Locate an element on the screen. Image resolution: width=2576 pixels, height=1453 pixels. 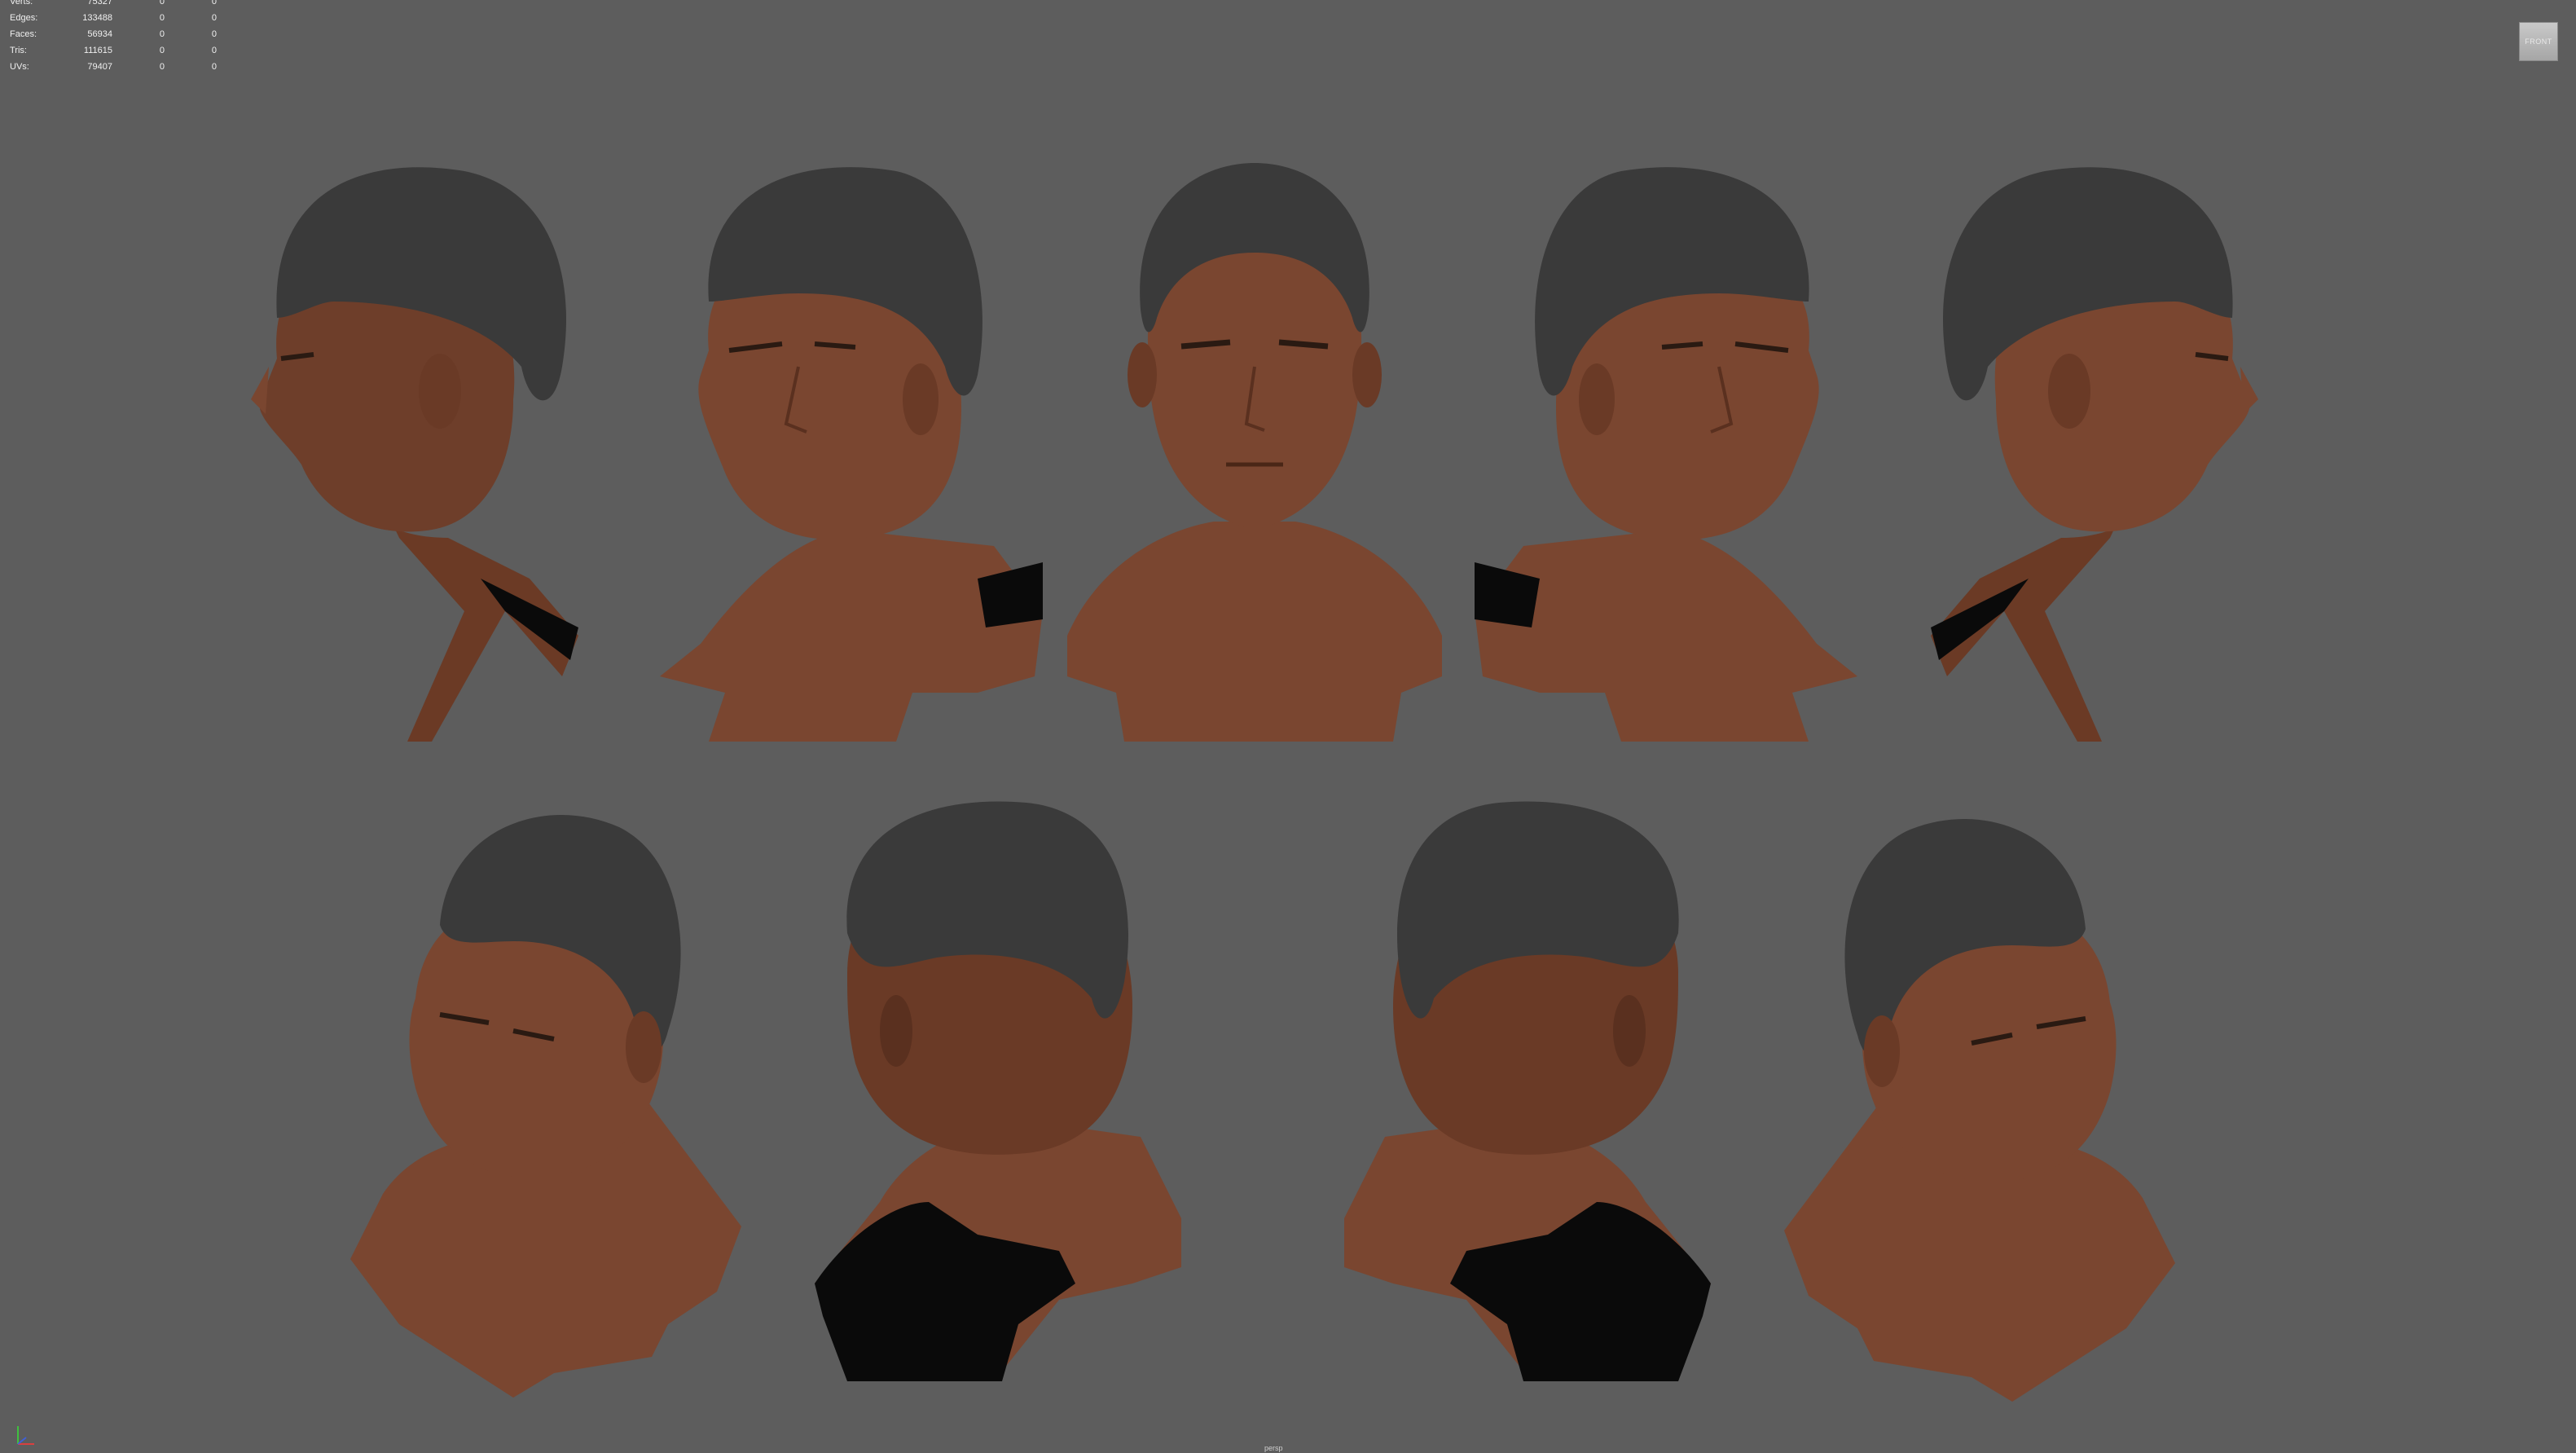
head-render-right-profile is located at coordinates (2094, 454).